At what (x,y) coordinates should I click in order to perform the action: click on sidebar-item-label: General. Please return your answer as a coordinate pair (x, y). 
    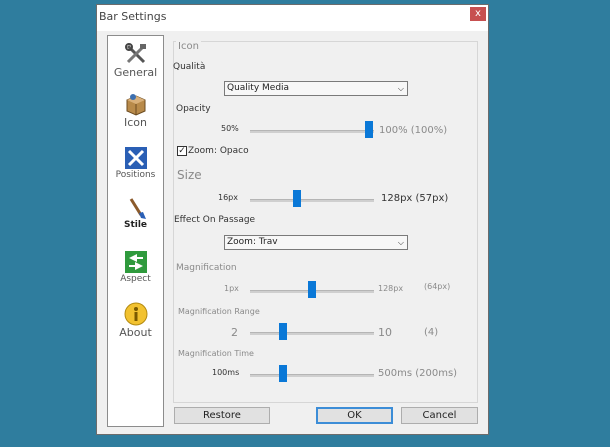
    Looking at the image, I should click on (135, 72).